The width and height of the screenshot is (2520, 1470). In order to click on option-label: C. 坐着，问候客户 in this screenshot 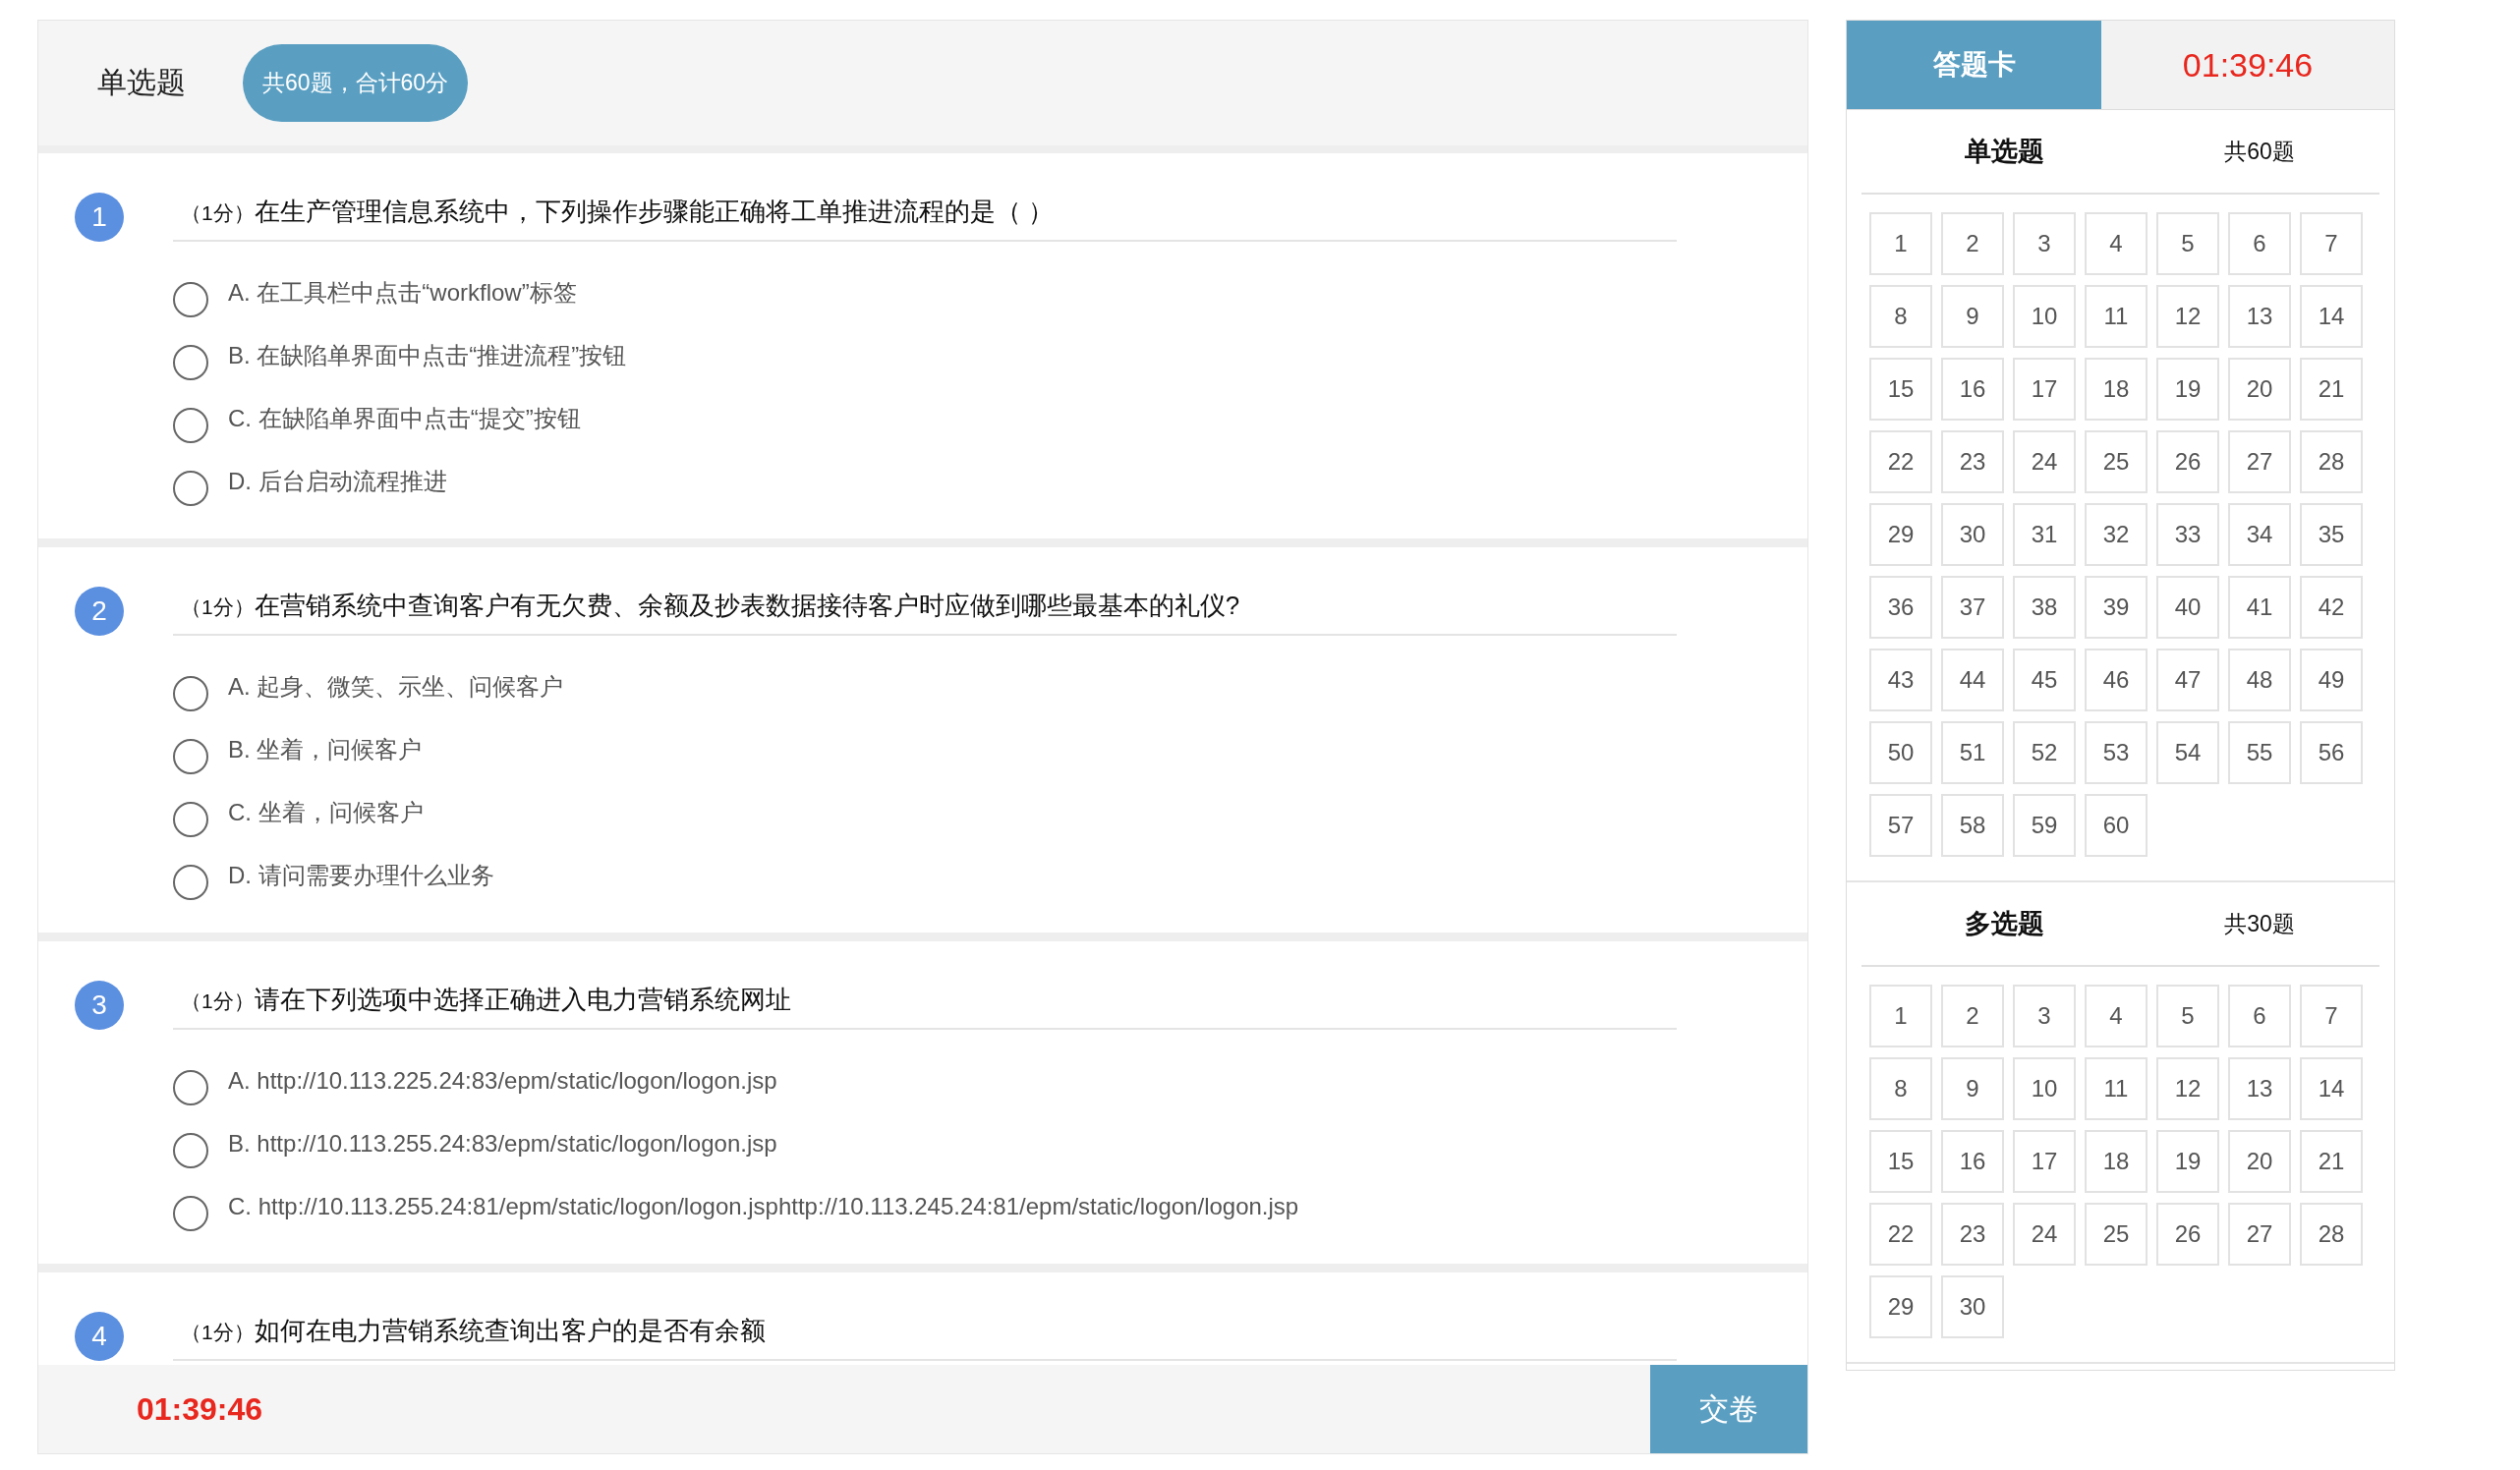, I will do `click(326, 813)`.